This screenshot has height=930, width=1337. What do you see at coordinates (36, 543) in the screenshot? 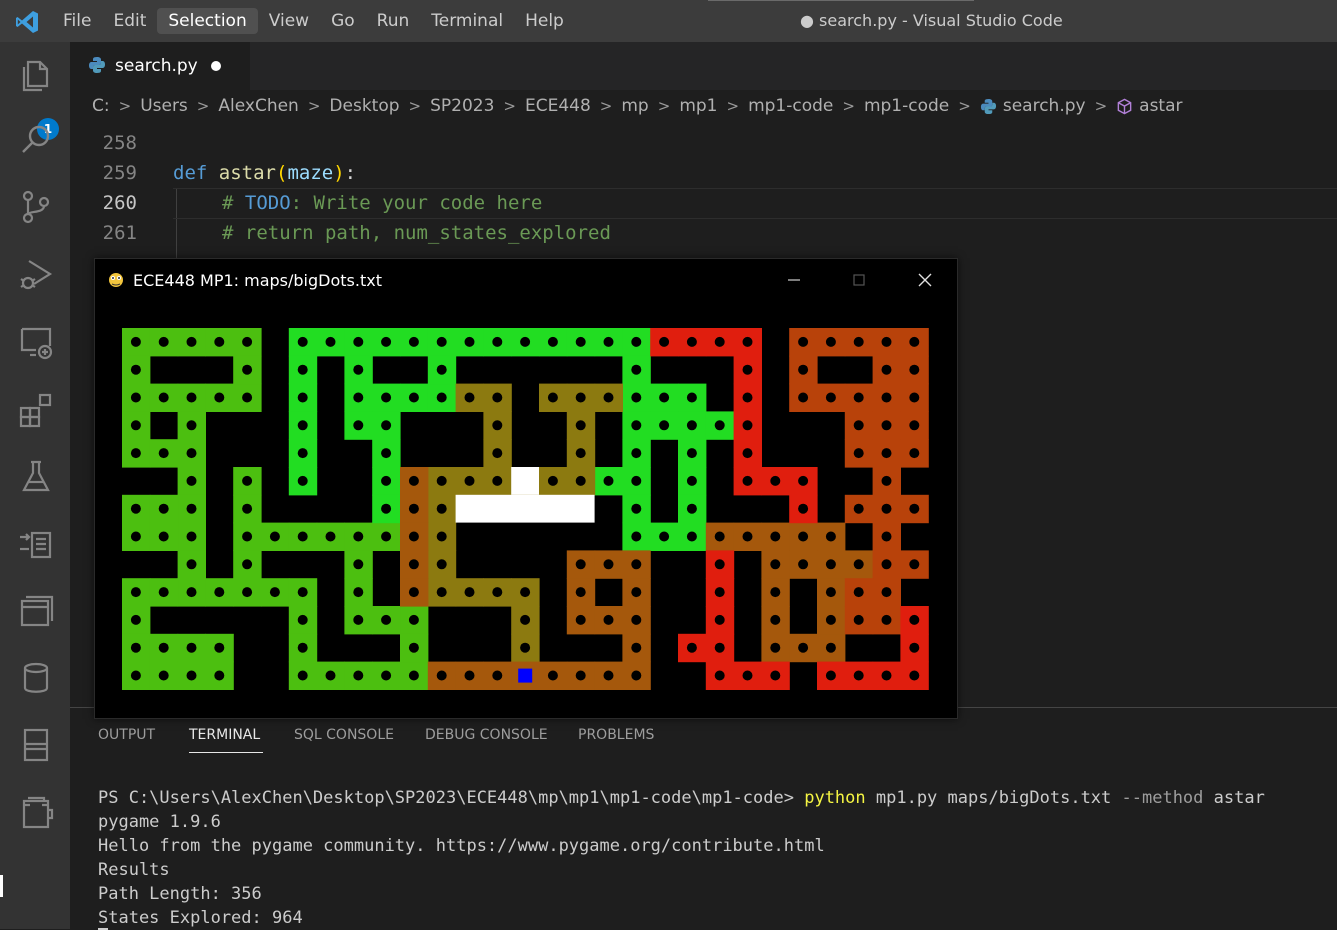
I see `test-export-icon` at bounding box center [36, 543].